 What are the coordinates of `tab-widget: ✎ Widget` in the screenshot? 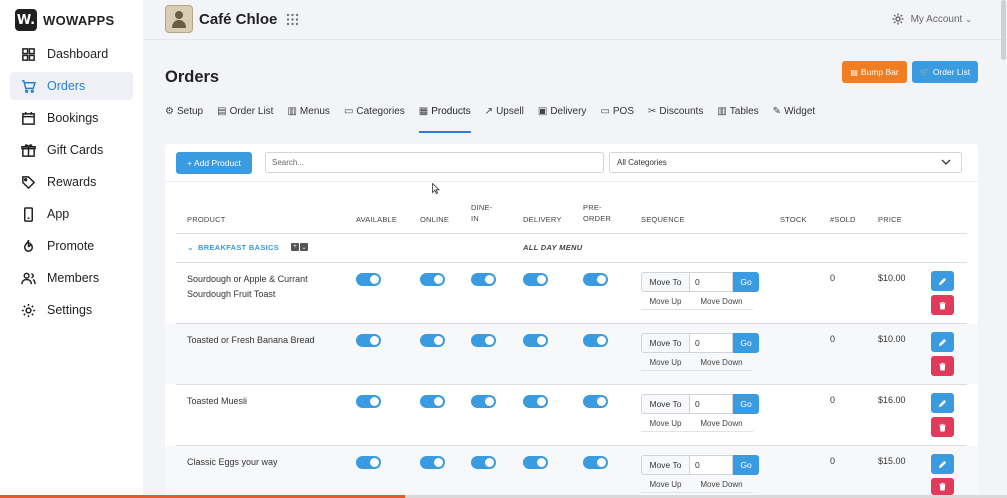 It's located at (794, 119).